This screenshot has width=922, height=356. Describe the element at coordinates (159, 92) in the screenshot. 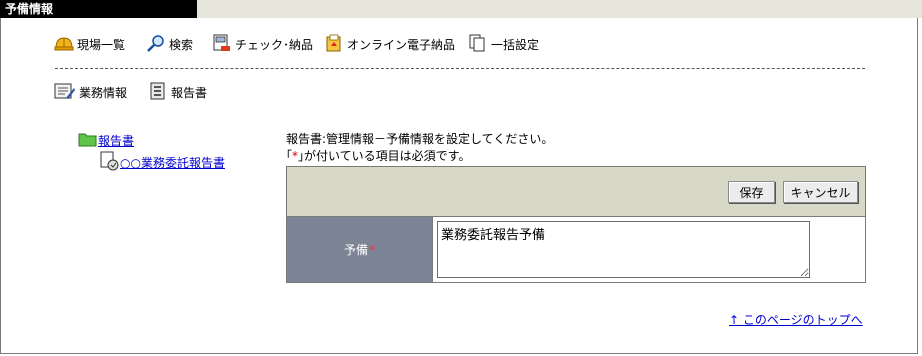

I see `report-icon` at that location.